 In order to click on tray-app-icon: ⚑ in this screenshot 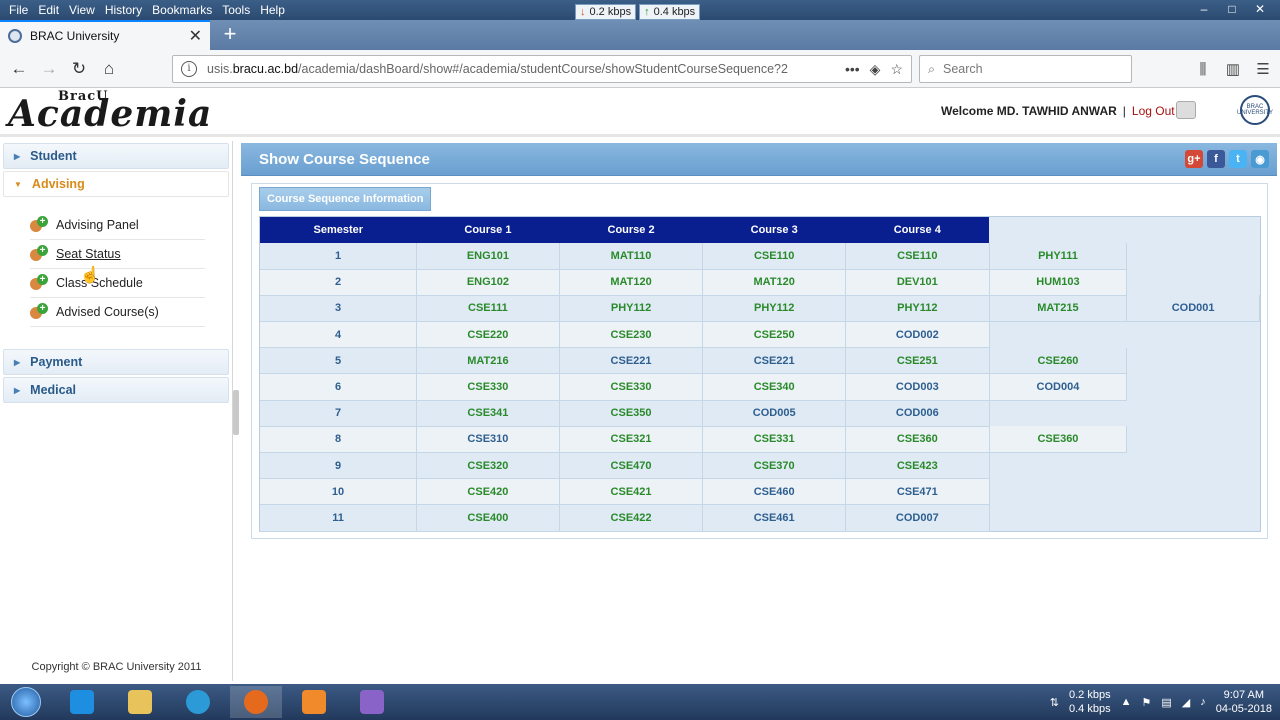, I will do `click(1146, 702)`.